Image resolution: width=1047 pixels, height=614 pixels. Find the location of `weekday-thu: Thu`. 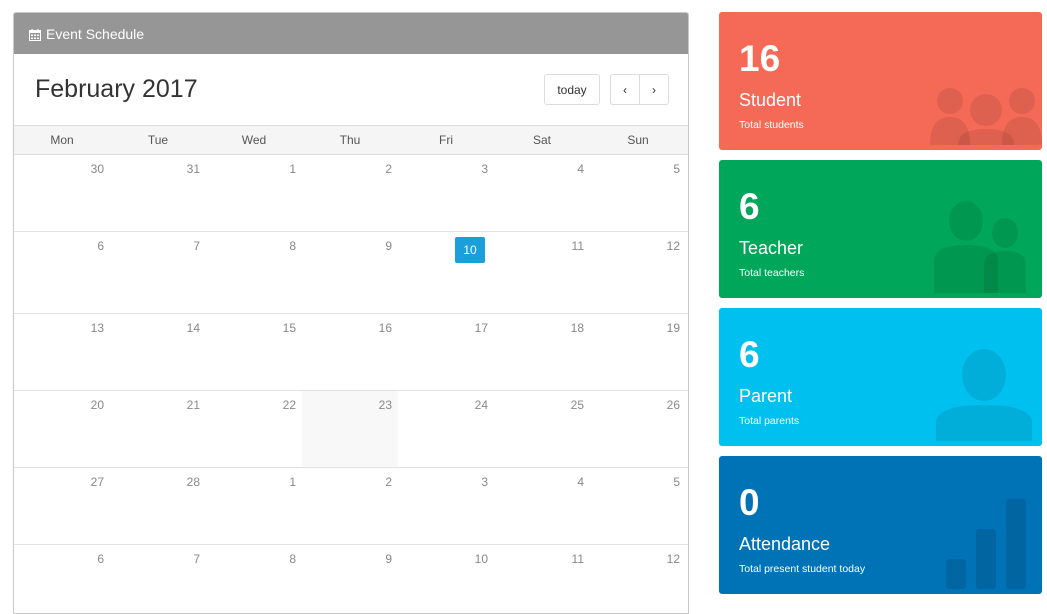

weekday-thu: Thu is located at coordinates (350, 140).